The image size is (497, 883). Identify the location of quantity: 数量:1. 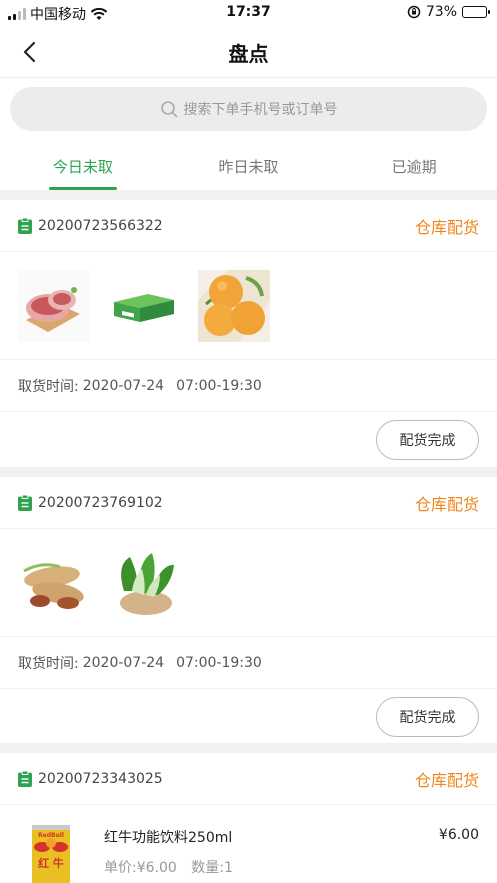
(212, 868).